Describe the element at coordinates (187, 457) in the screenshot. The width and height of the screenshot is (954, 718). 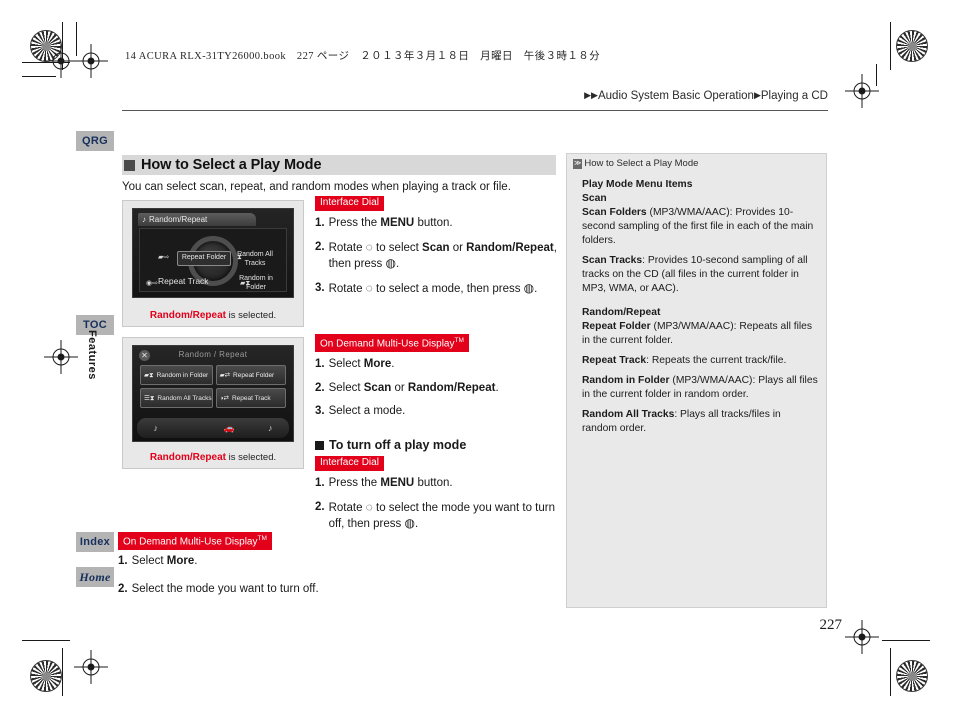
I see `figure2-caption-bold: Random/Repeat` at that location.